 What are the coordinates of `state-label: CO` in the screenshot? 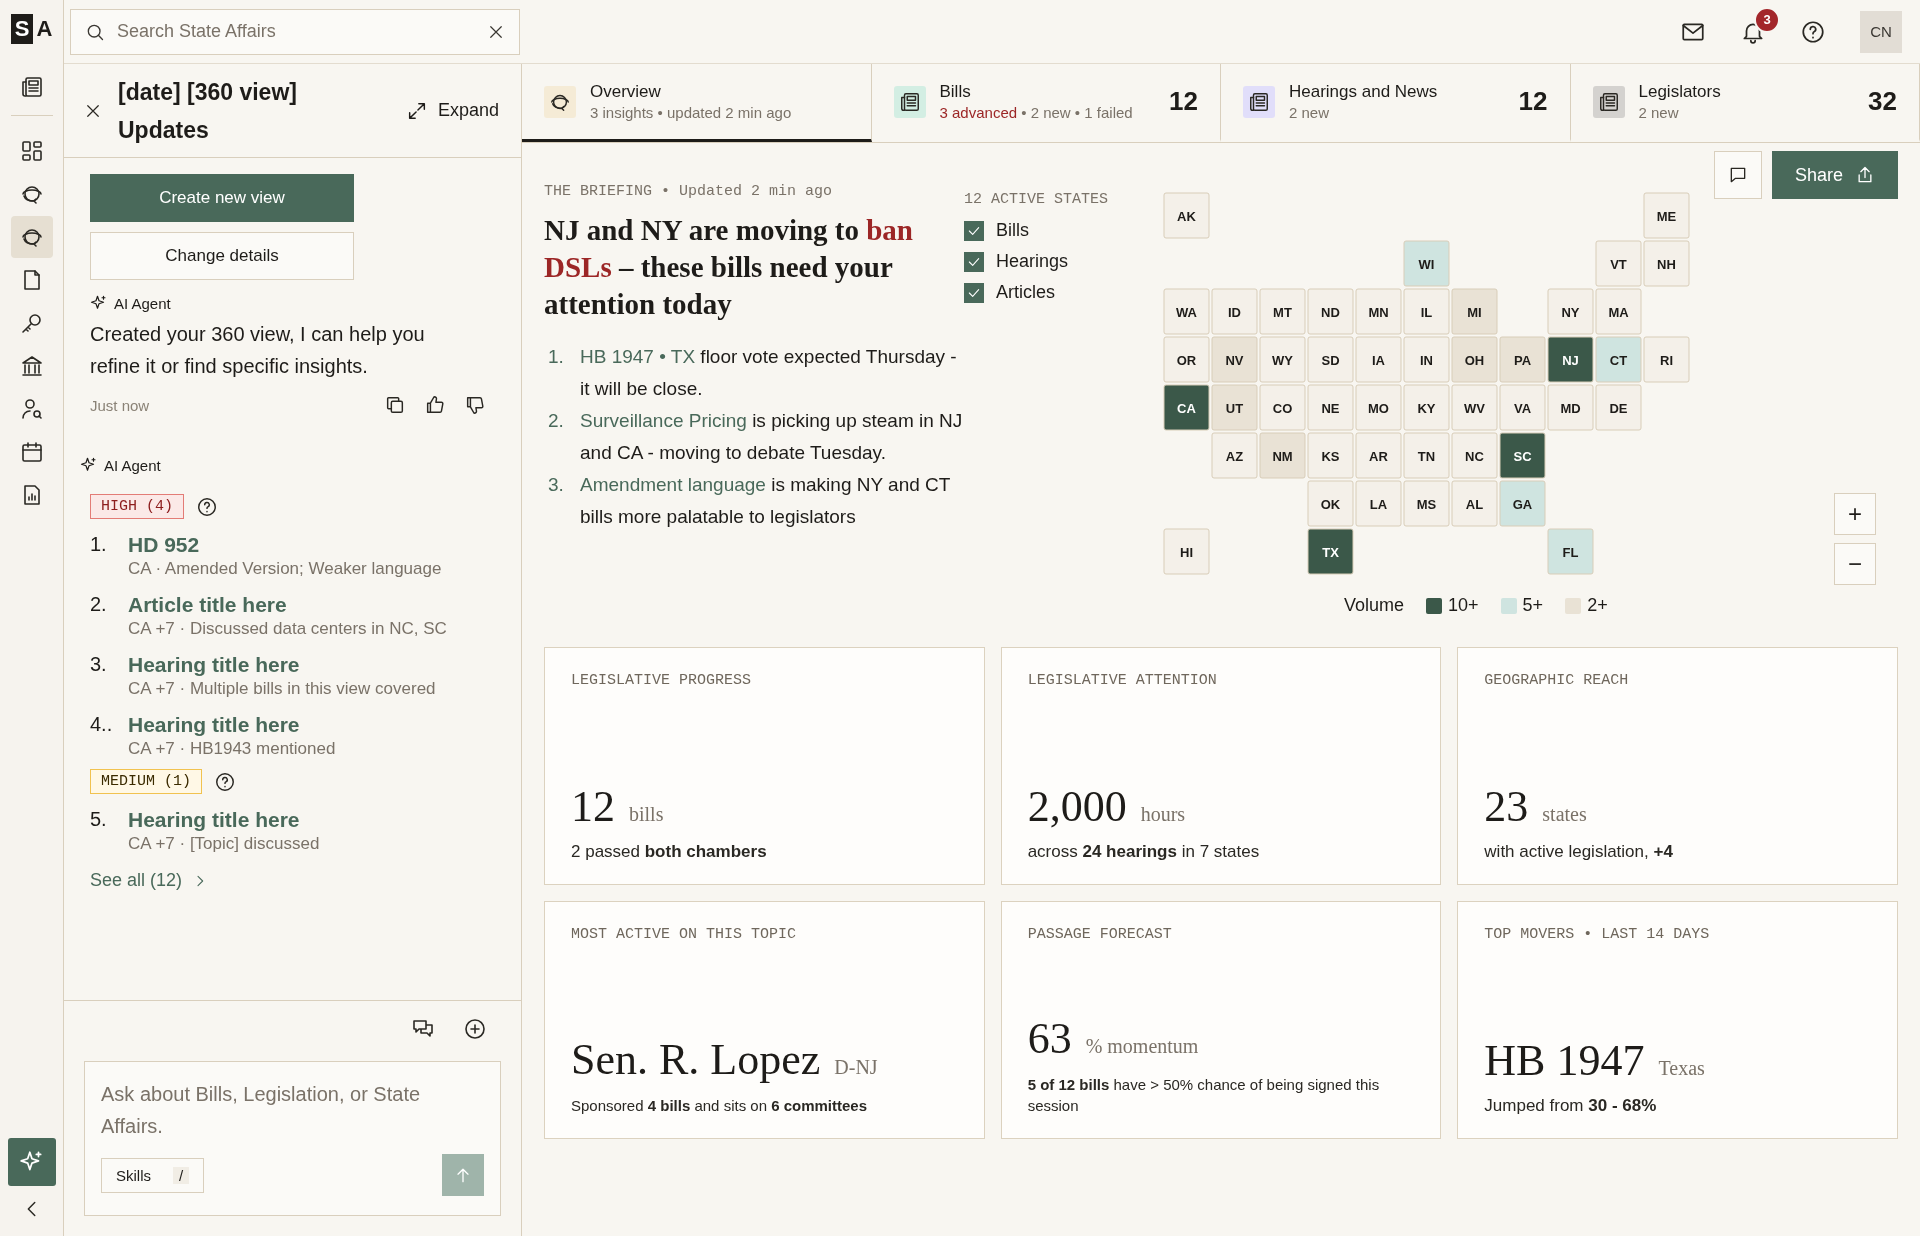 It's located at (1282, 408).